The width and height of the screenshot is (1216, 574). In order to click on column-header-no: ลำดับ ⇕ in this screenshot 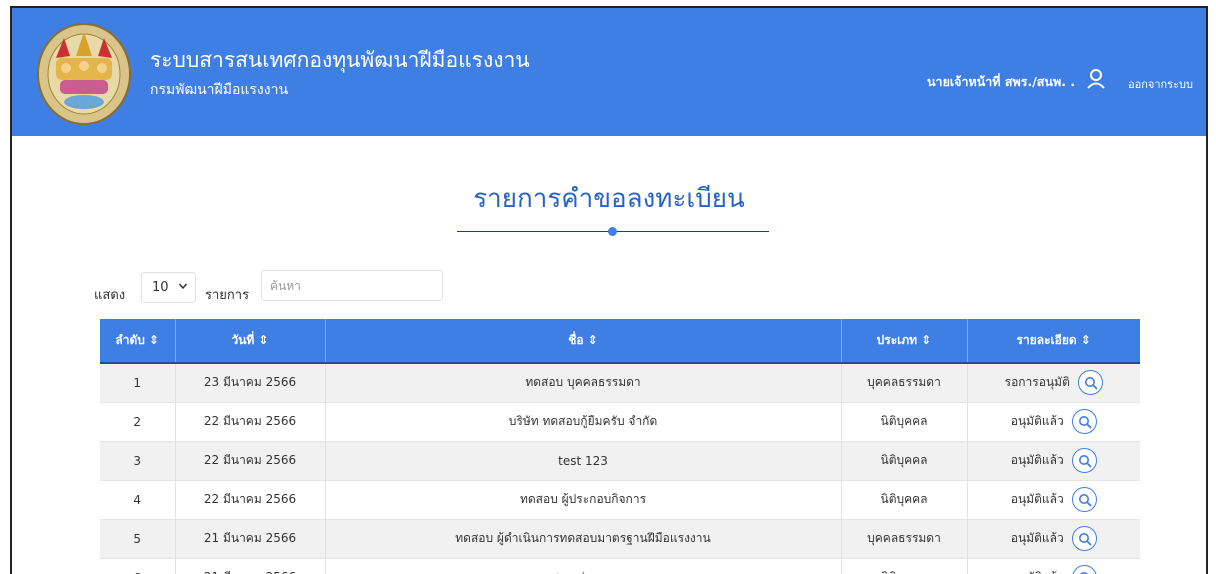, I will do `click(138, 341)`.